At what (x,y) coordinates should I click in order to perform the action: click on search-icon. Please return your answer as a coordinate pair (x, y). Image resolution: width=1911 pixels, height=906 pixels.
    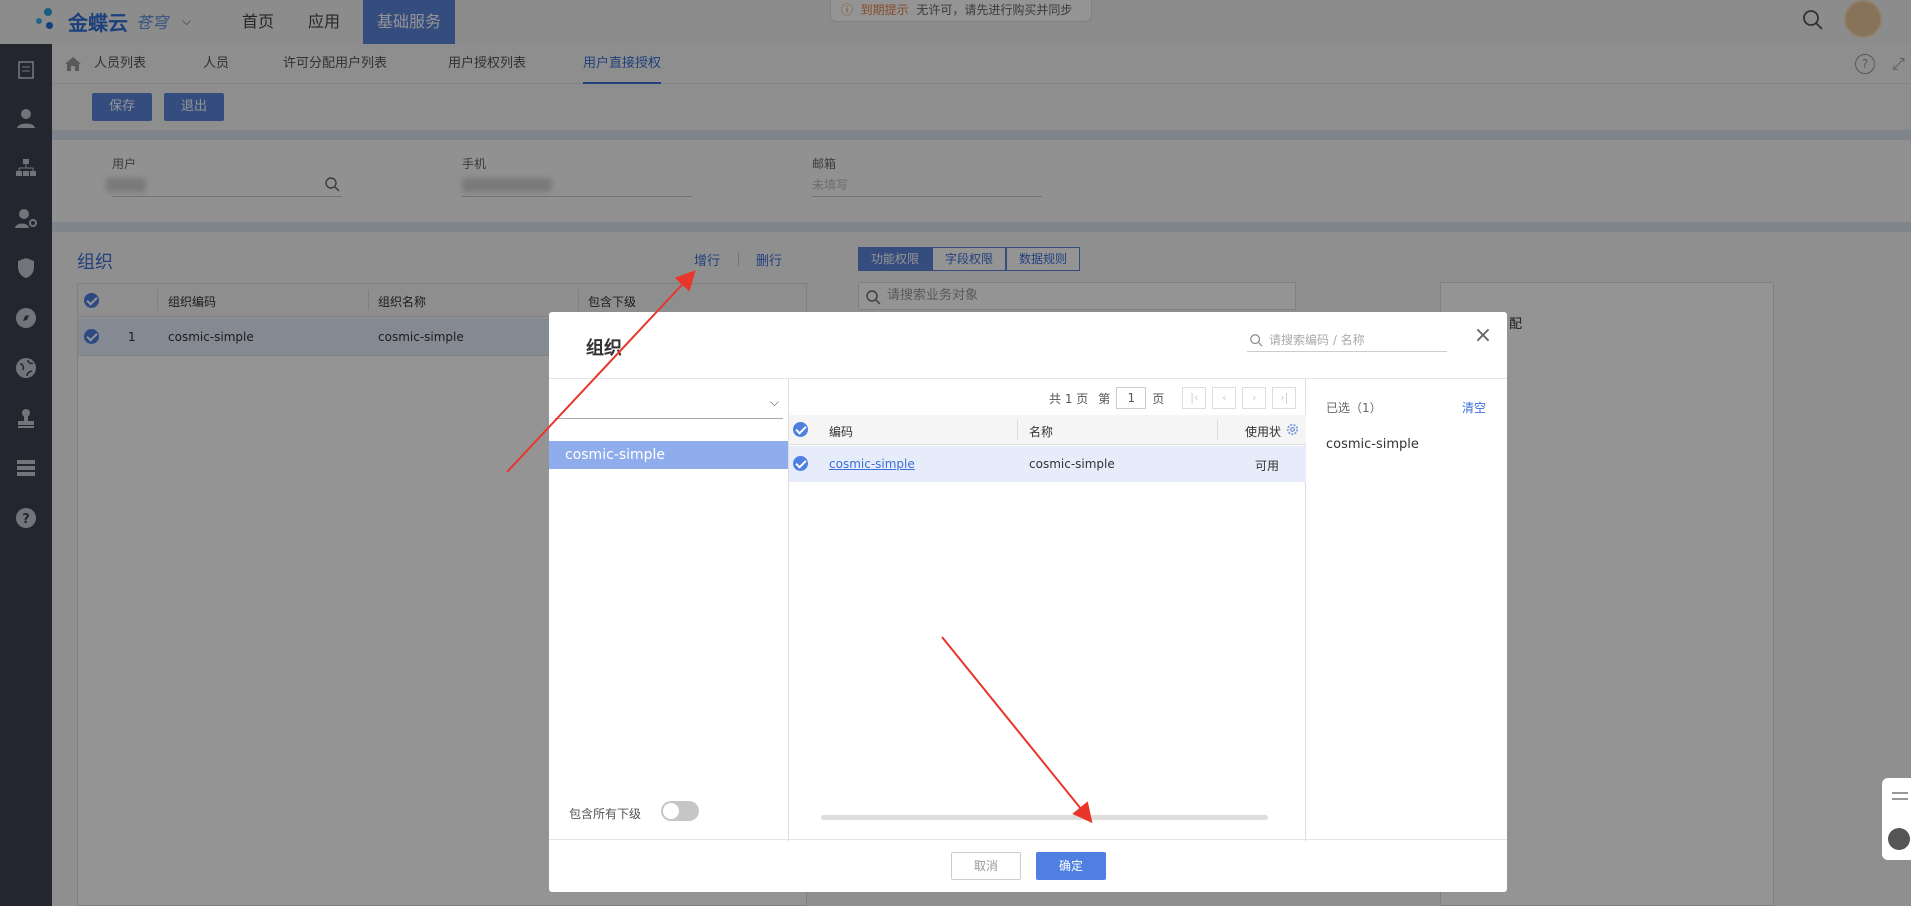
    Looking at the image, I should click on (1256, 340).